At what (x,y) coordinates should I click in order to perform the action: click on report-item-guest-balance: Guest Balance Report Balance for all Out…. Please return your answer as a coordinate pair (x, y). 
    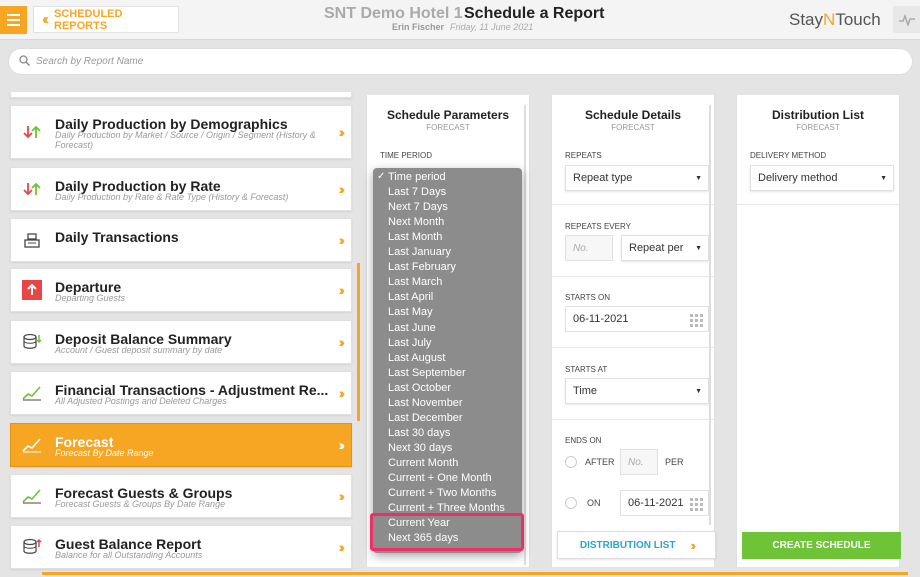
    Looking at the image, I should click on (181, 547).